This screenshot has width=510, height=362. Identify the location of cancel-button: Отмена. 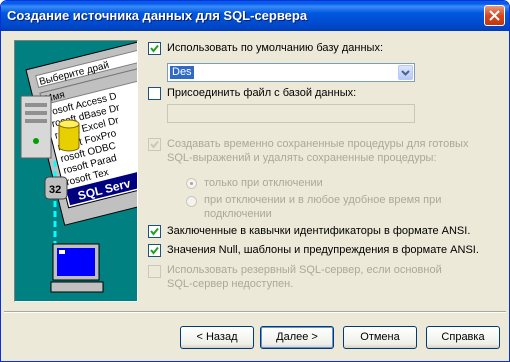
(380, 337).